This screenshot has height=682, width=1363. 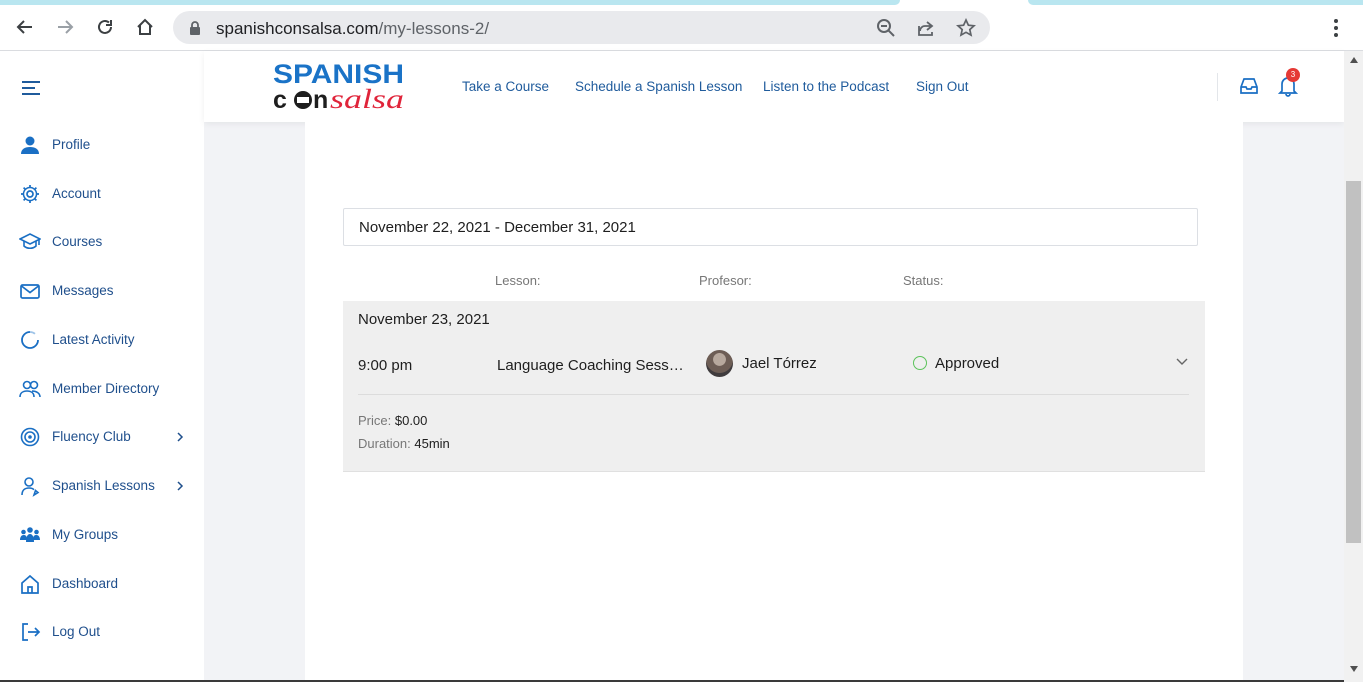 What do you see at coordinates (353, 28) in the screenshot?
I see `url-text: spanishconsalsa.com/my-lessons-2/` at bounding box center [353, 28].